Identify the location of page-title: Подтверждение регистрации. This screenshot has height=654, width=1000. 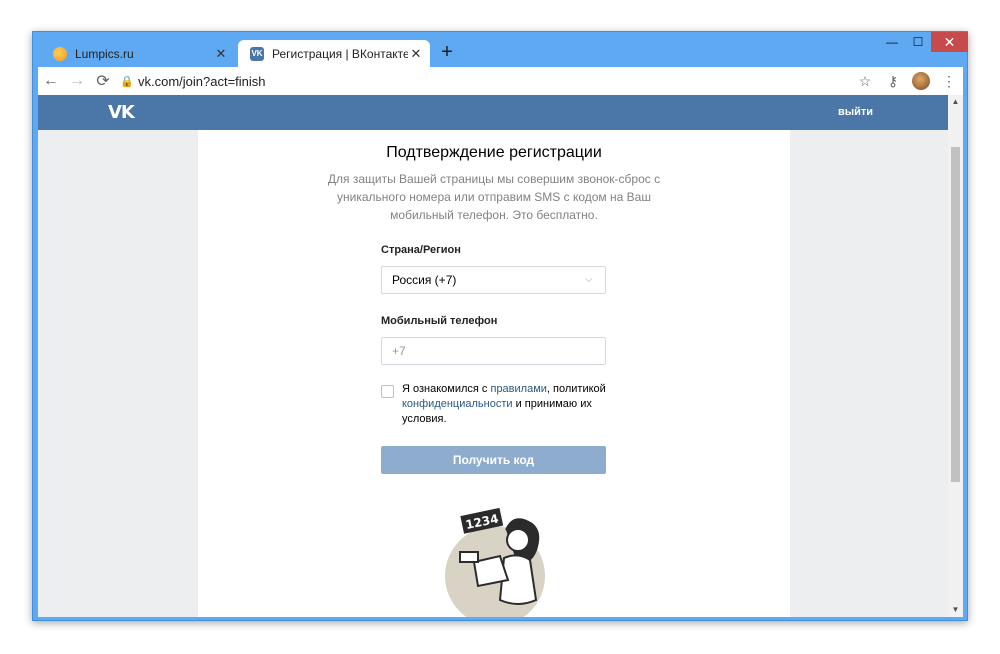
(494, 152).